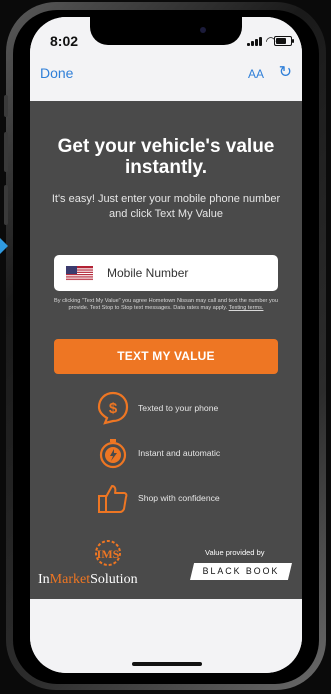  I want to click on battery-icon, so click(284, 41).